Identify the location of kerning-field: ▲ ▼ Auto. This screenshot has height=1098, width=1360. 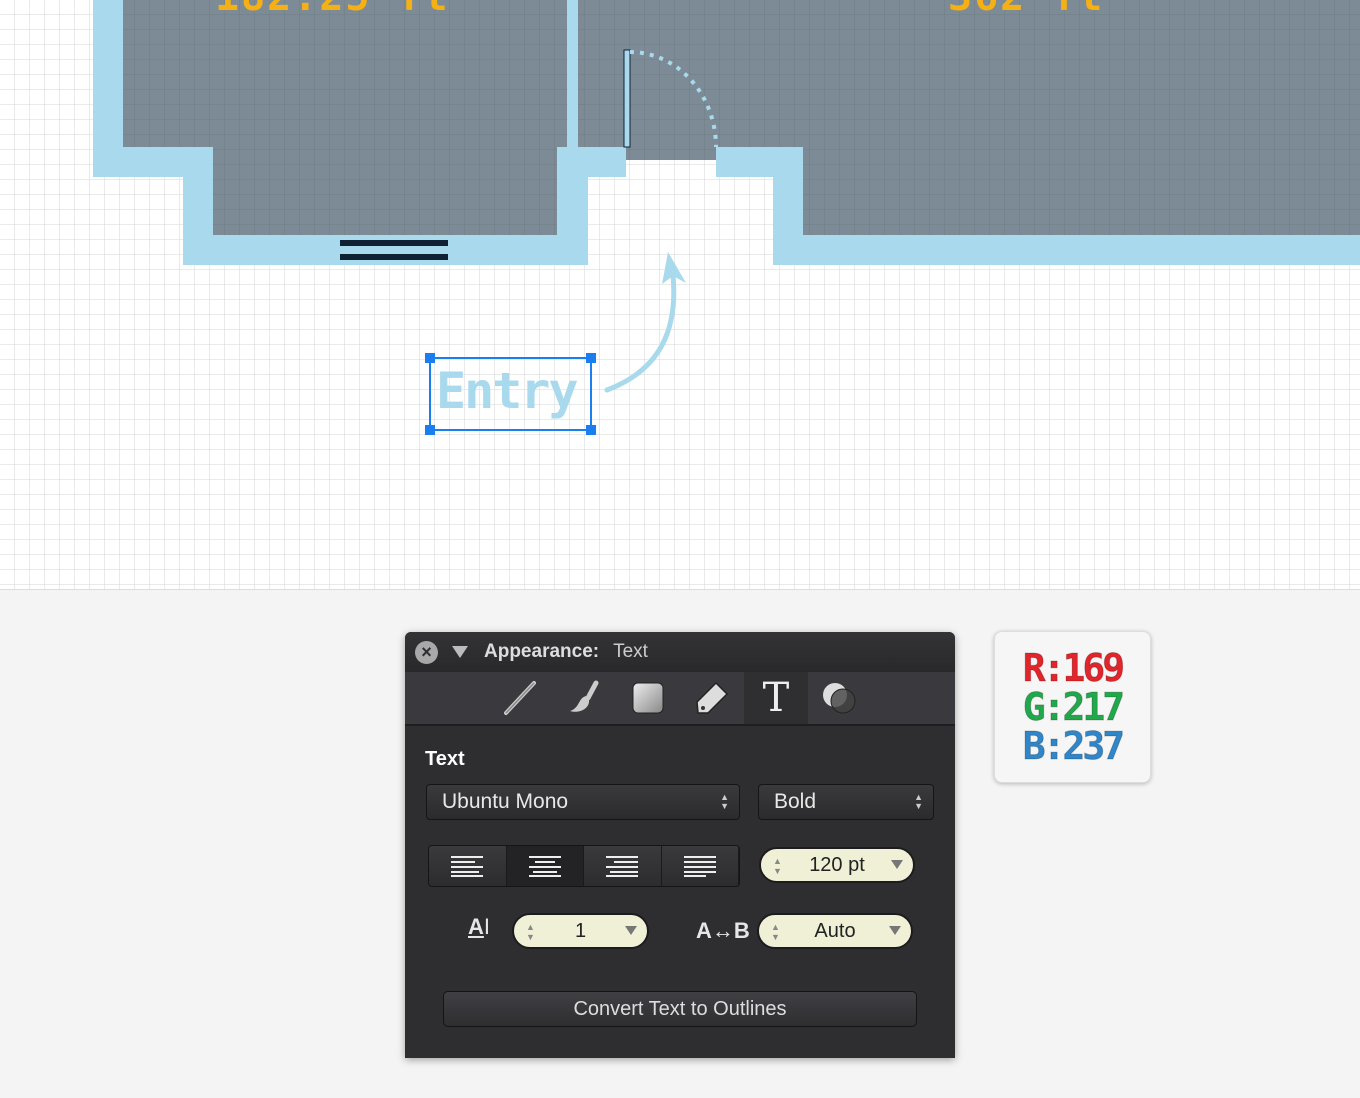
(835, 931).